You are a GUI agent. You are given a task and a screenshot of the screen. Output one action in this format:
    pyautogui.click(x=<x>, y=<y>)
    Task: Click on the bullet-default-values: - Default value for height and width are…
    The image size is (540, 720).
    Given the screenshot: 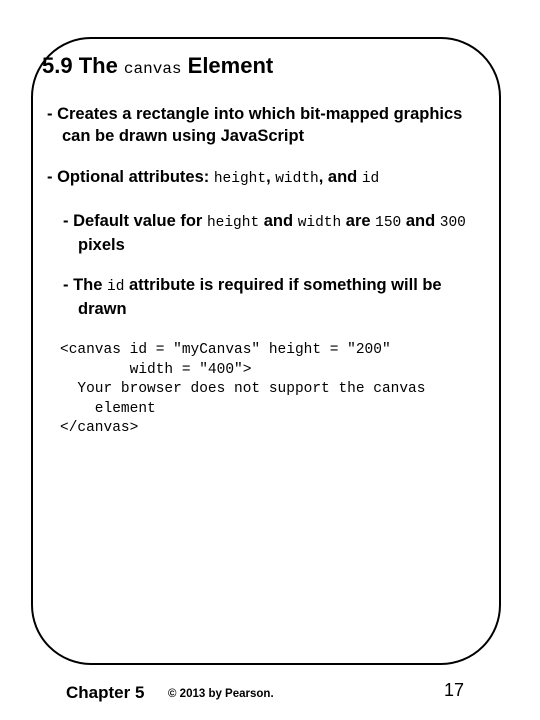 What is the action you would take?
    pyautogui.click(x=264, y=233)
    